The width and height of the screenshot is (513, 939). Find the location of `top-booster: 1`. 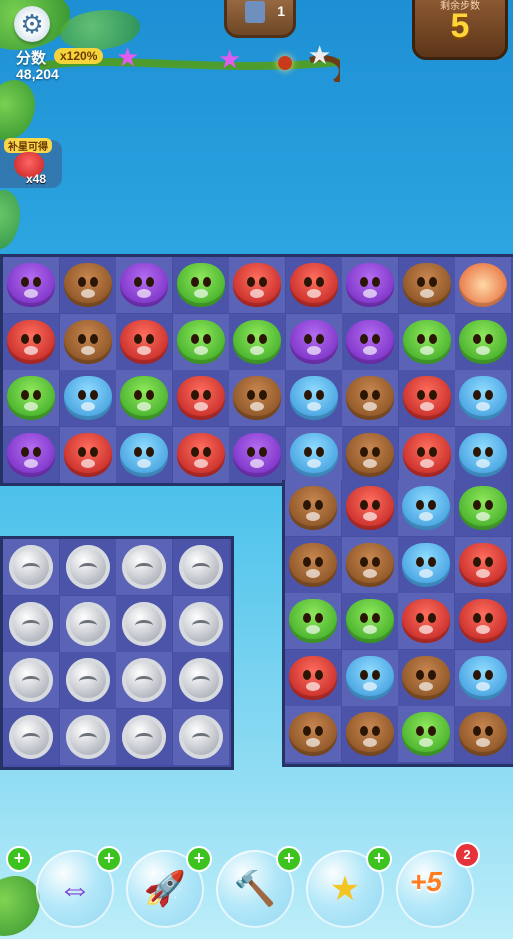

top-booster: 1 is located at coordinates (260, 19).